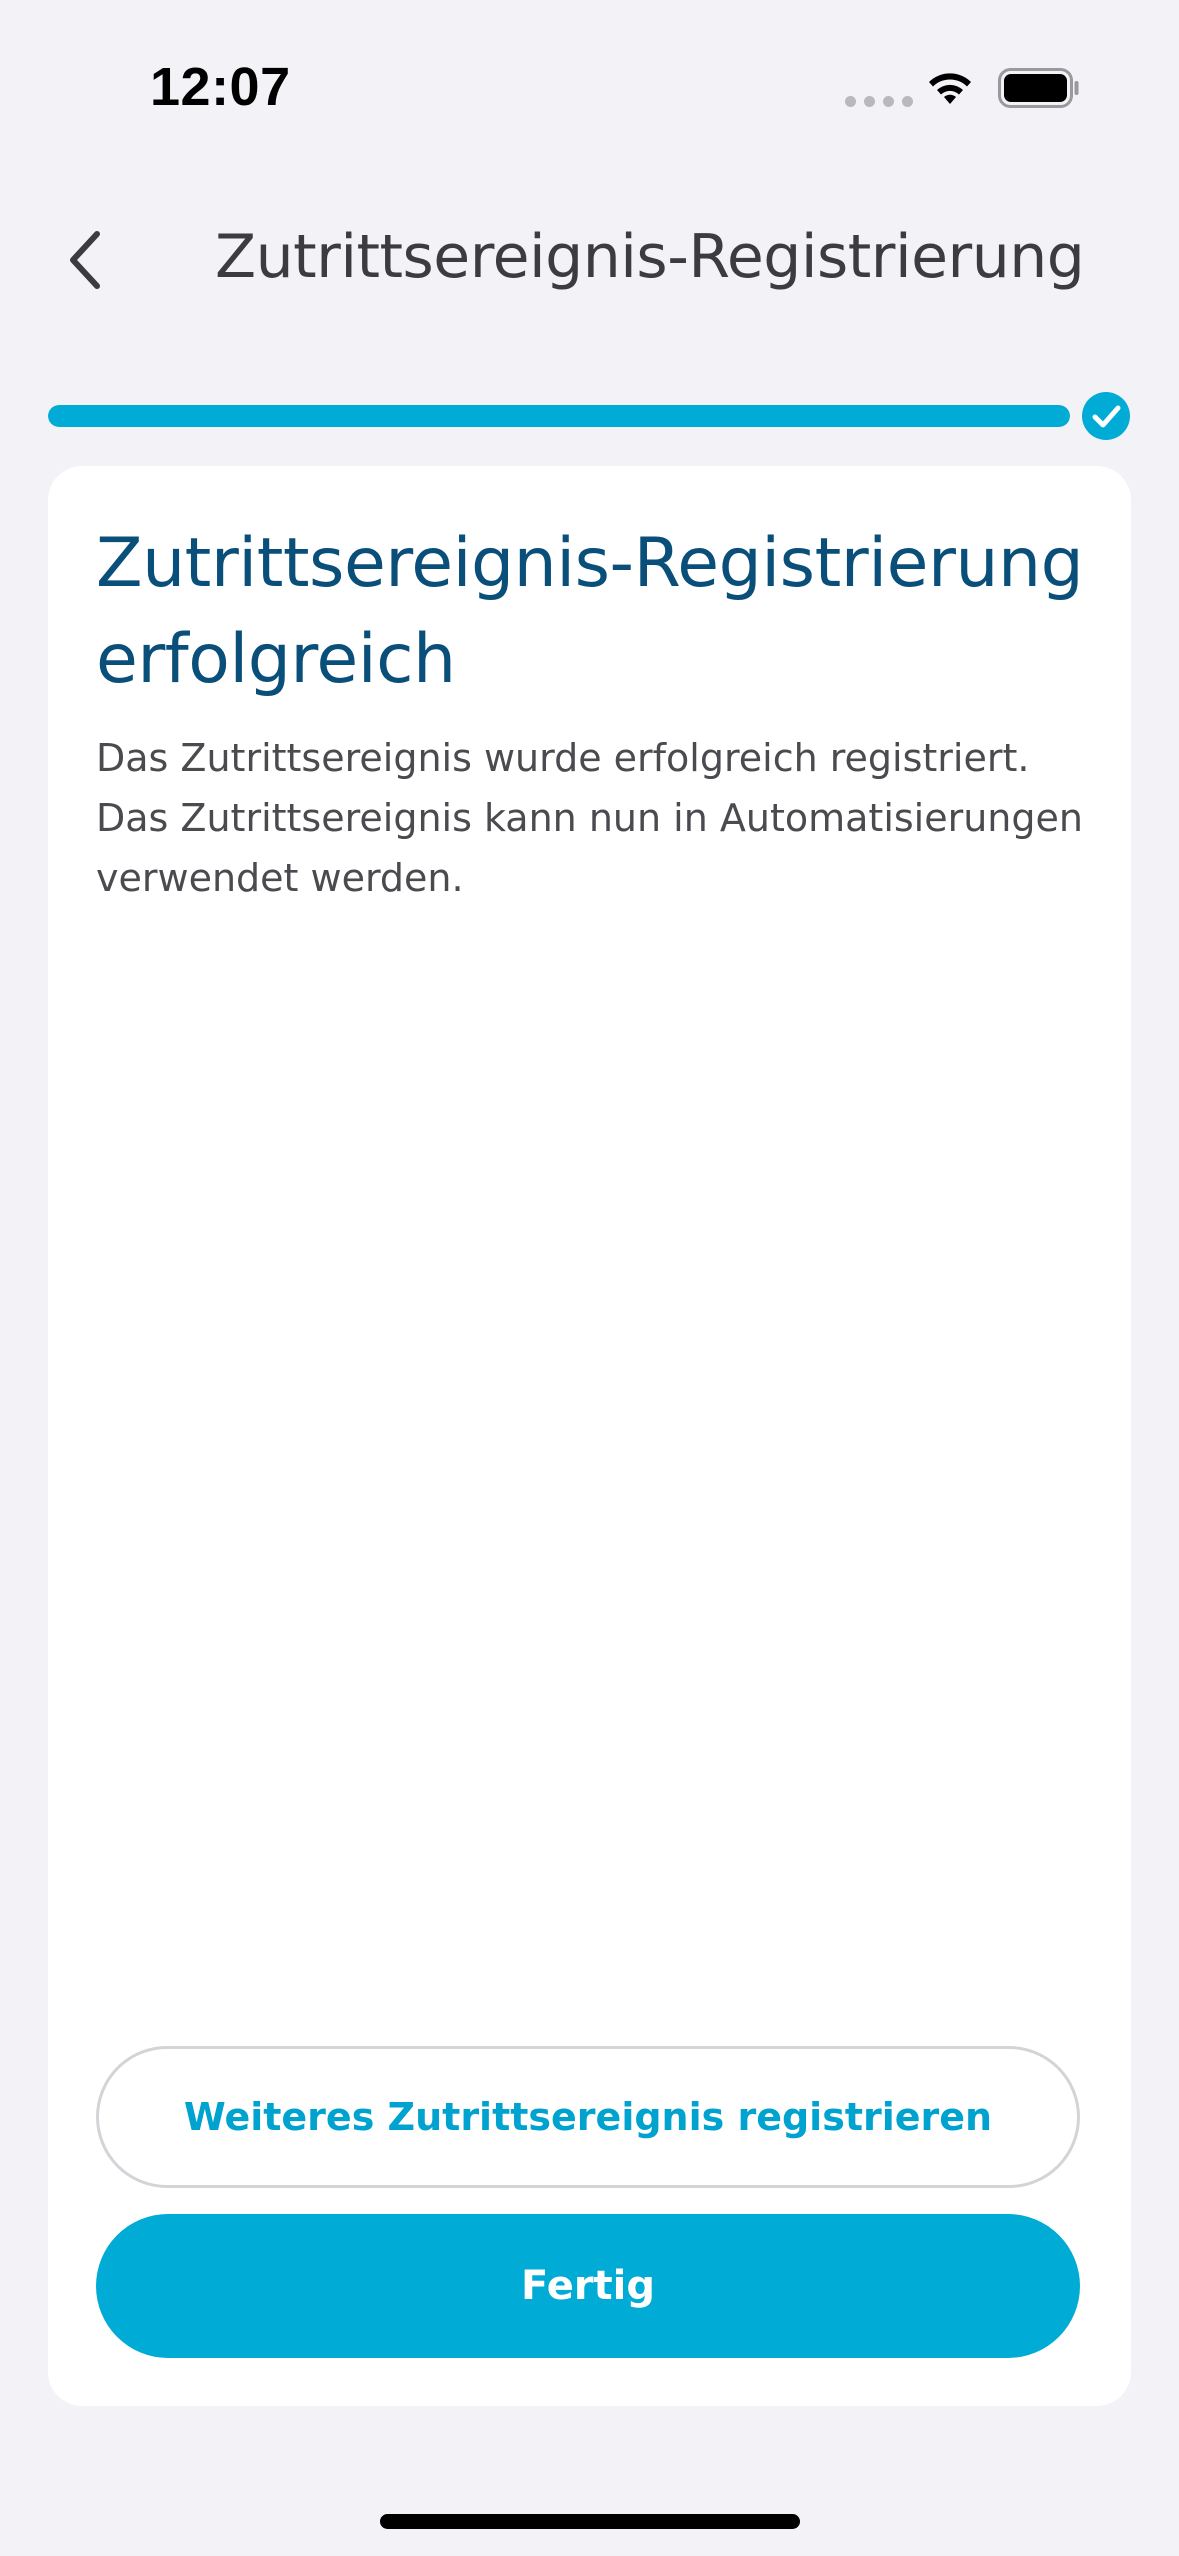 This screenshot has width=1179, height=2556. Describe the element at coordinates (588, 2286) in the screenshot. I see `done-button: Fertig` at that location.